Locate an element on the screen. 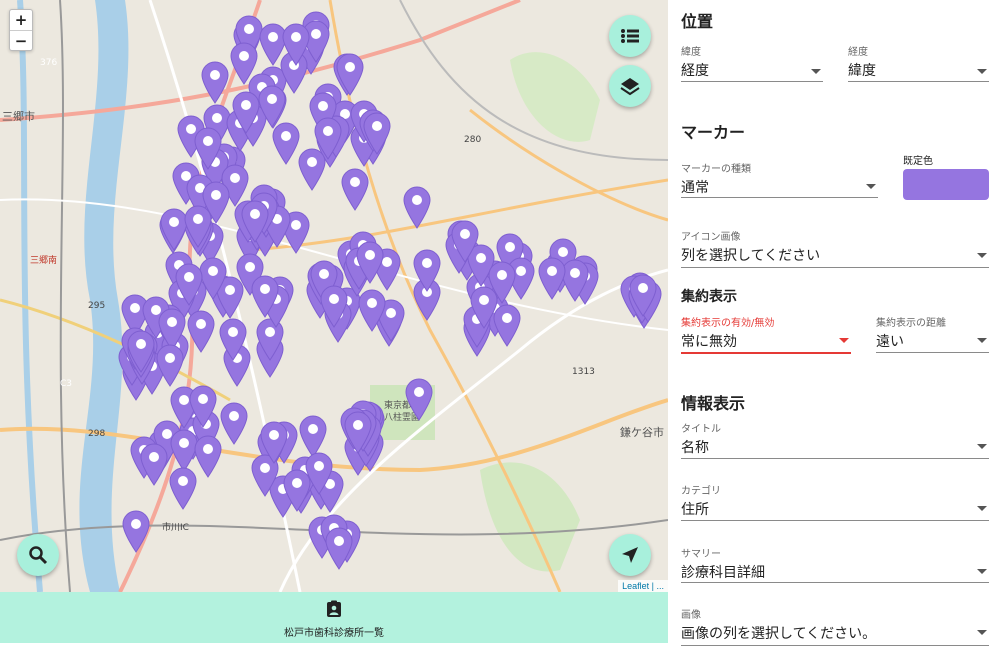  marker-heading: マーカー is located at coordinates (713, 132).